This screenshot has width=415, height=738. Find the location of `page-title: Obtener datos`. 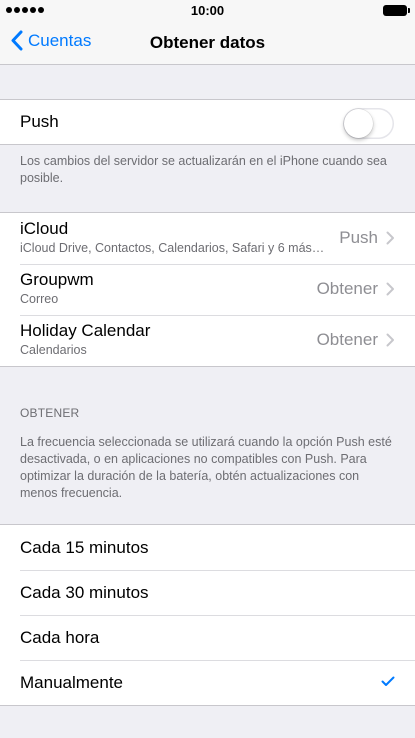

page-title: Obtener datos is located at coordinates (207, 42).